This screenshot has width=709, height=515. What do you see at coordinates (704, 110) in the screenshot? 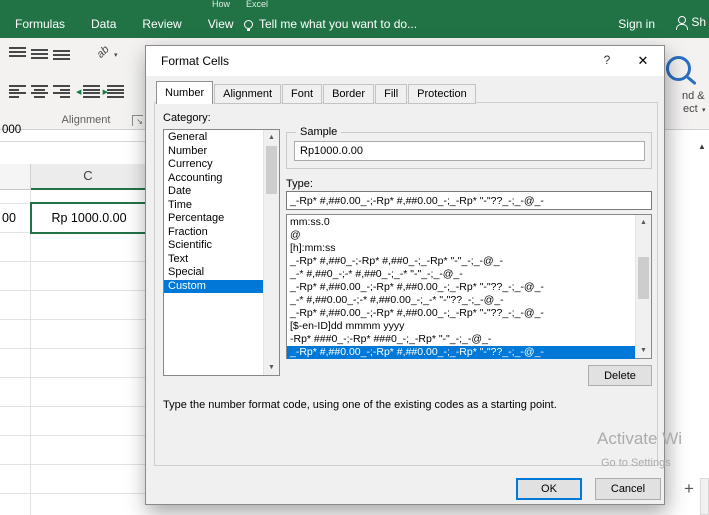
I see `find-select-dropdown-icon: ▾` at bounding box center [704, 110].